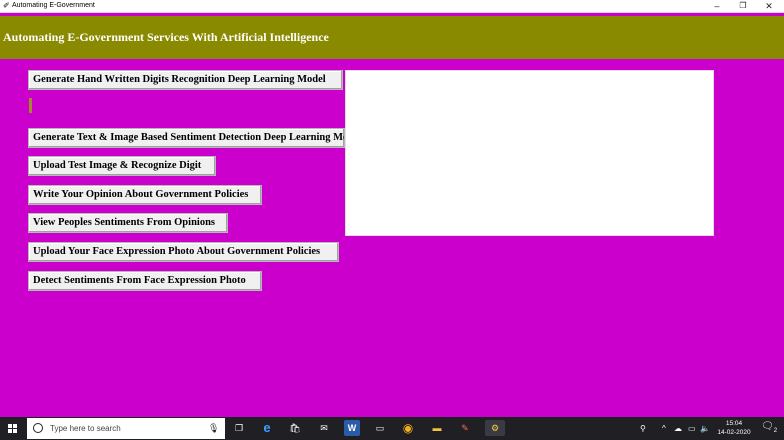  I want to click on edge-icon: e, so click(267, 428).